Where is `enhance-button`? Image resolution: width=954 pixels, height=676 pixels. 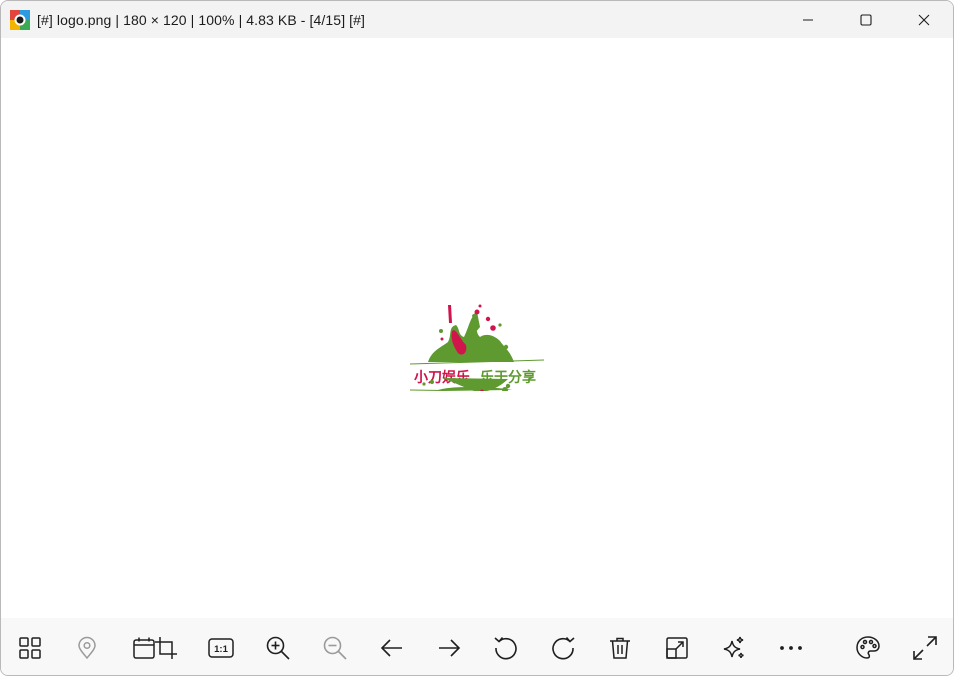
enhance-button is located at coordinates (734, 648).